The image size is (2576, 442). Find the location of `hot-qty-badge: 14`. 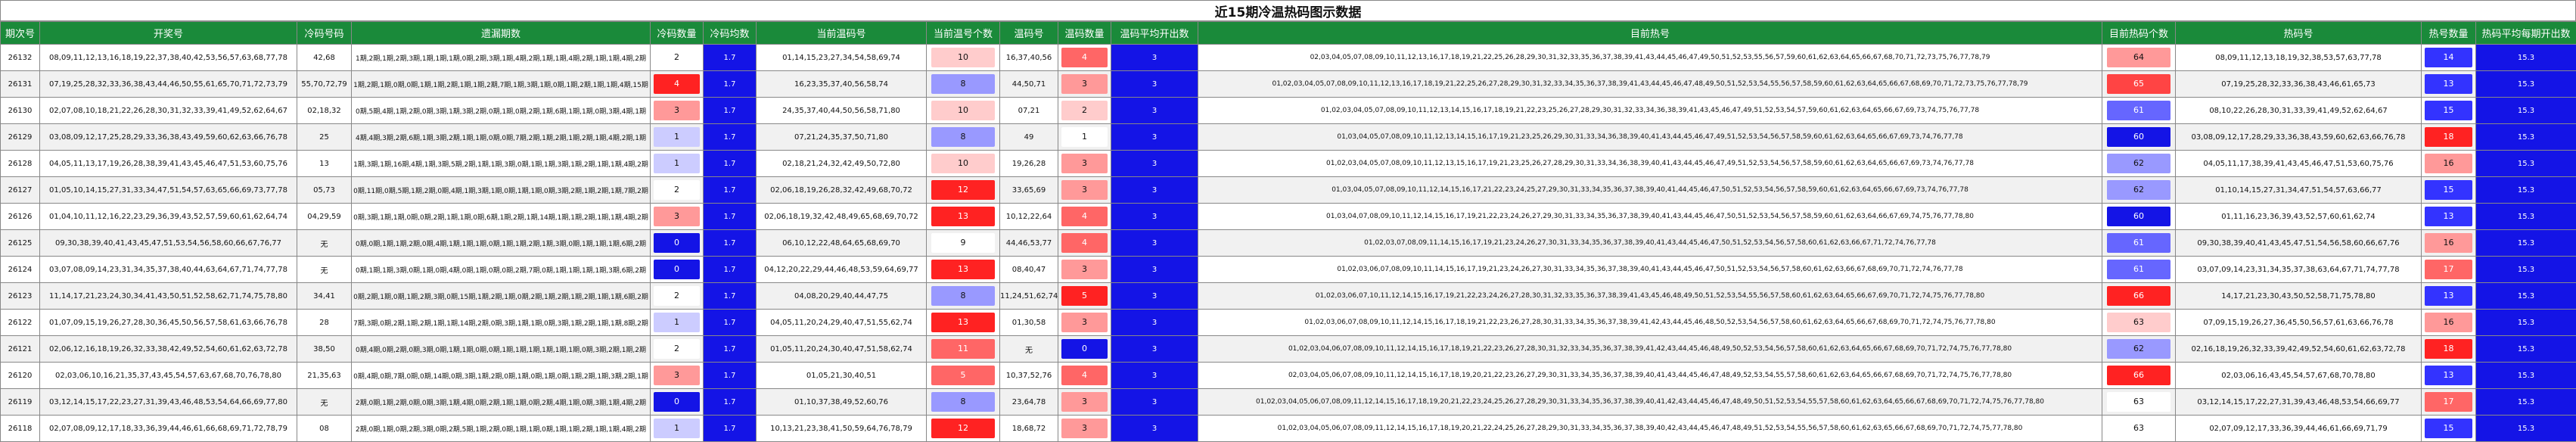

hot-qty-badge: 14 is located at coordinates (2448, 57).